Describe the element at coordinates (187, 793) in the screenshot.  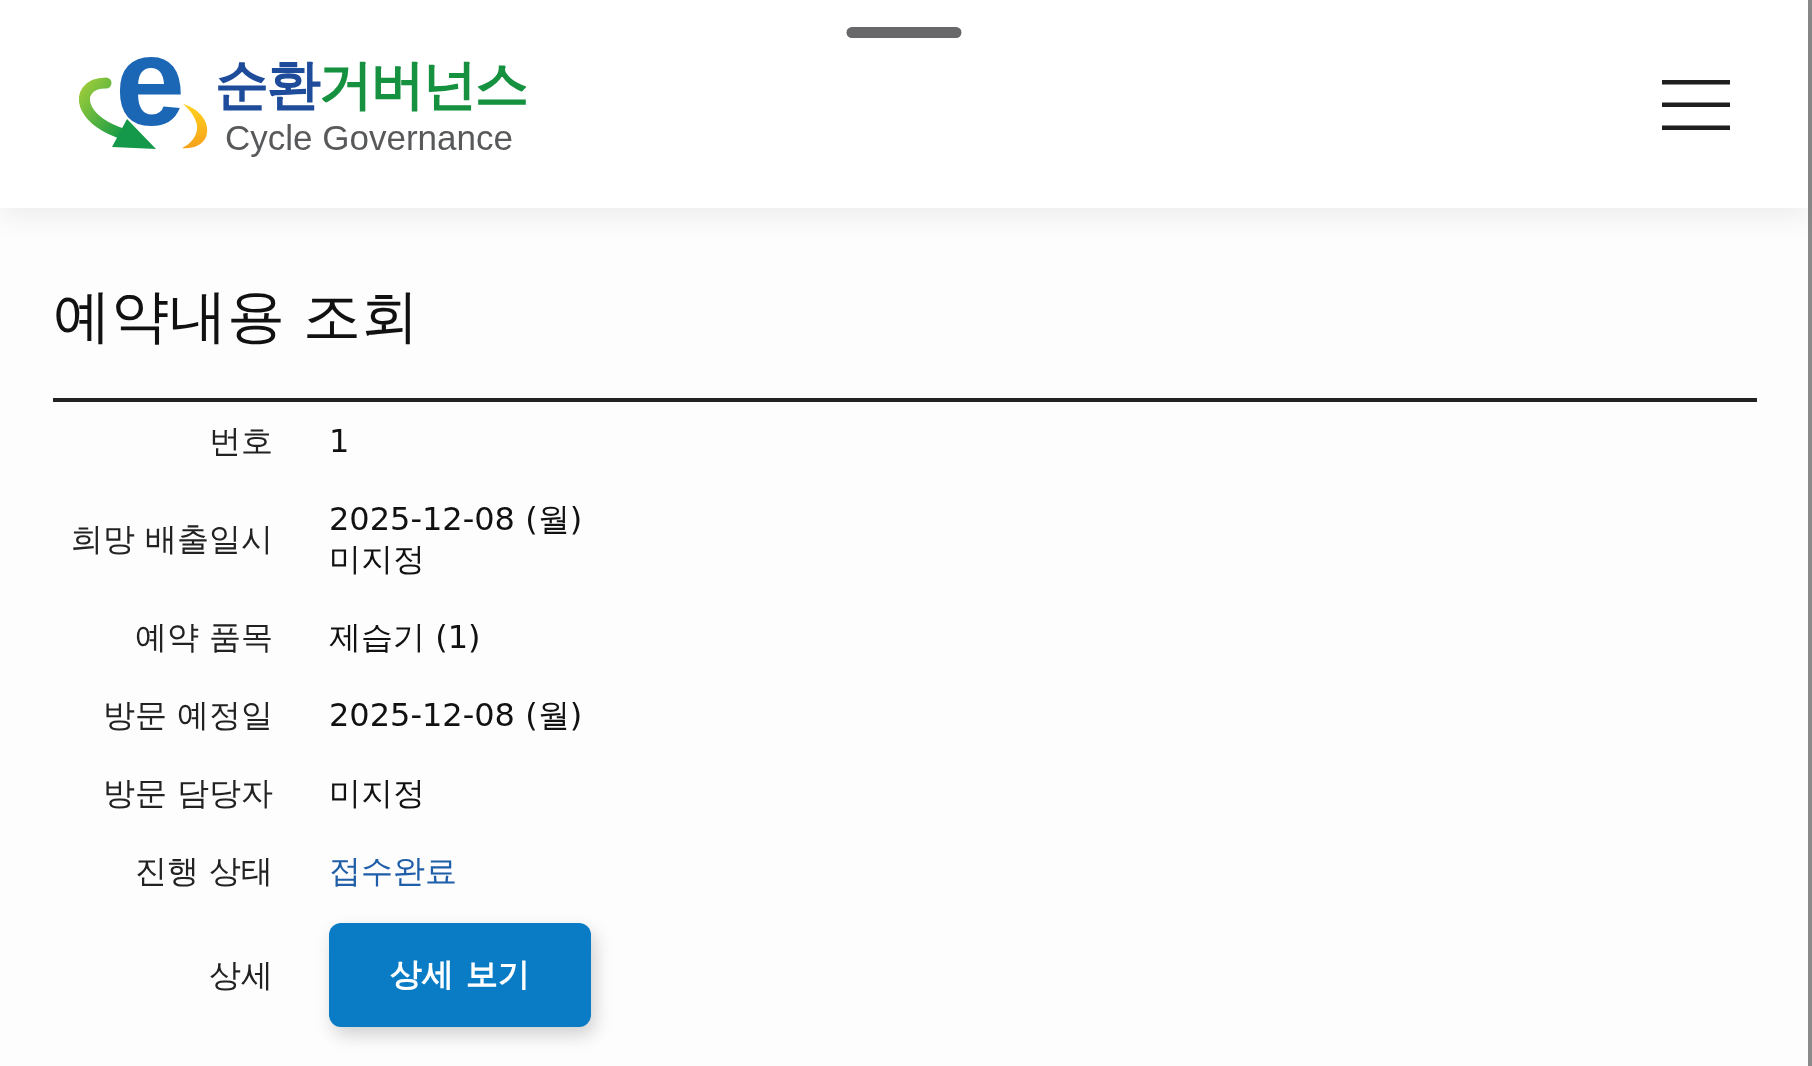
I see `field-label: 방문 담당자` at that location.